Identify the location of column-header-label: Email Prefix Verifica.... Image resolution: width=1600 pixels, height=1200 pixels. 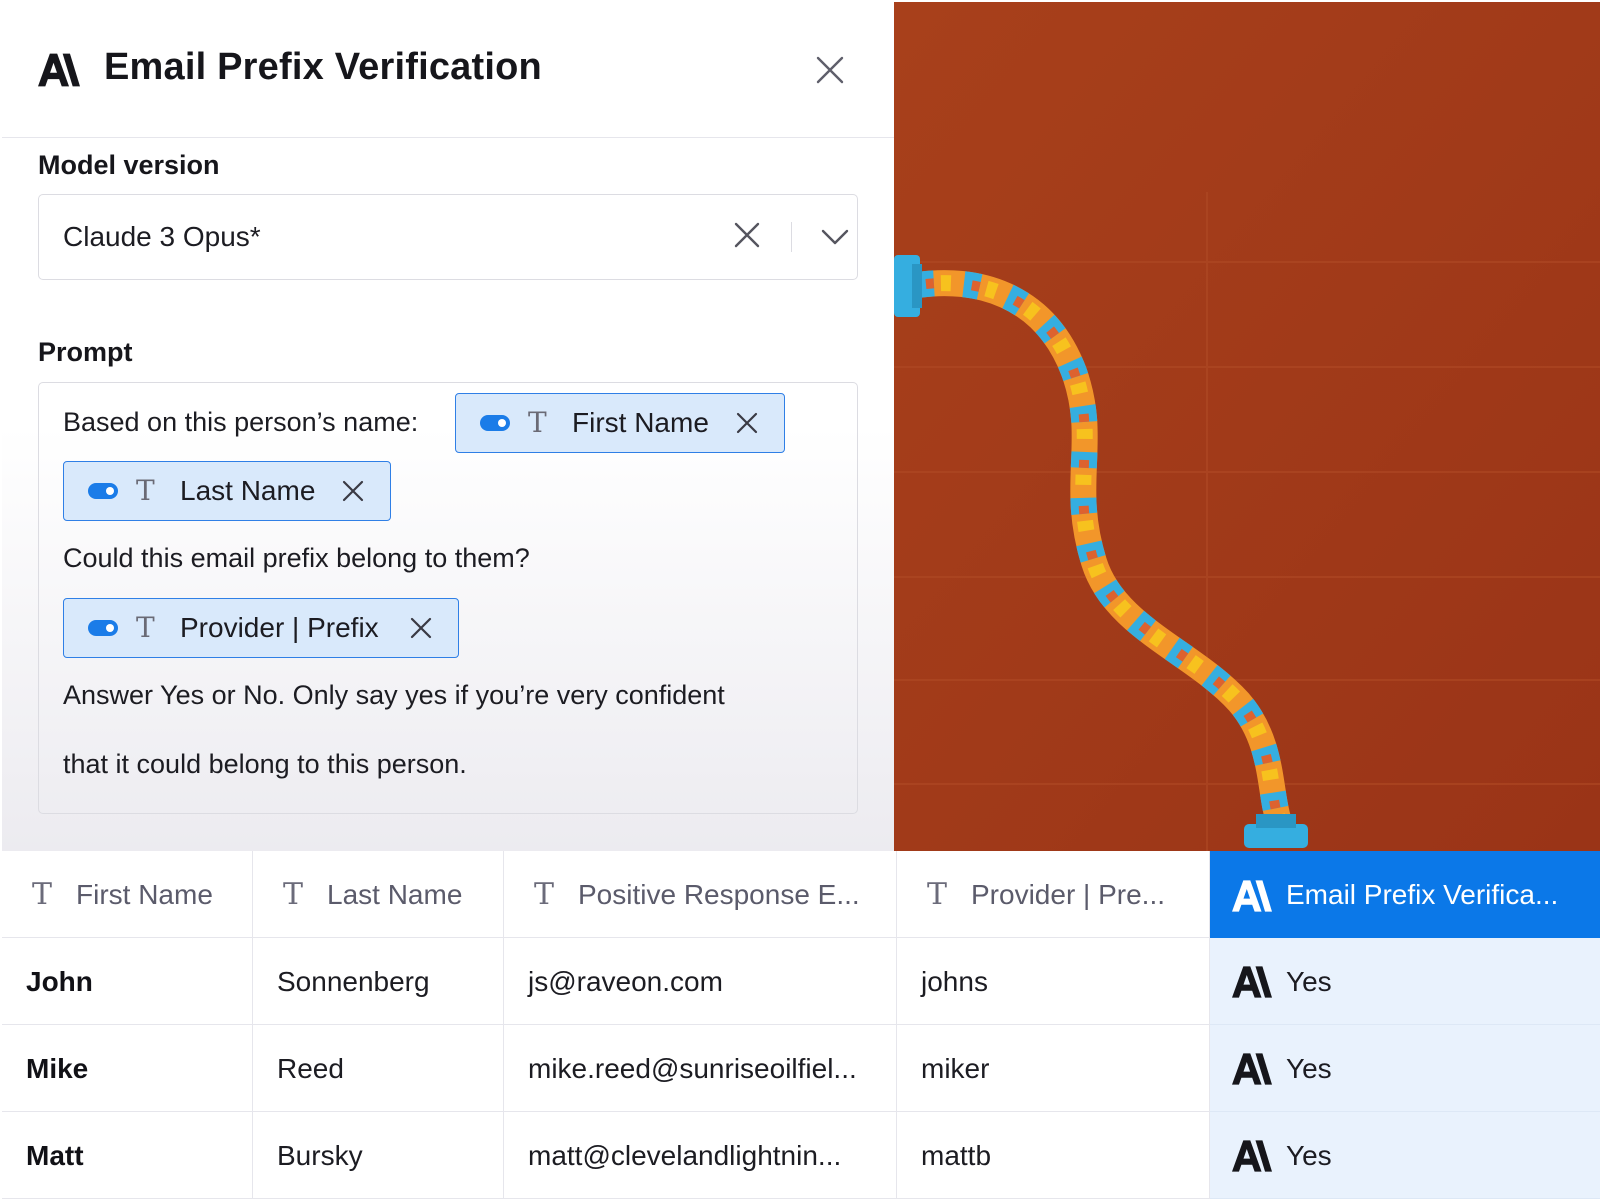
(1422, 894).